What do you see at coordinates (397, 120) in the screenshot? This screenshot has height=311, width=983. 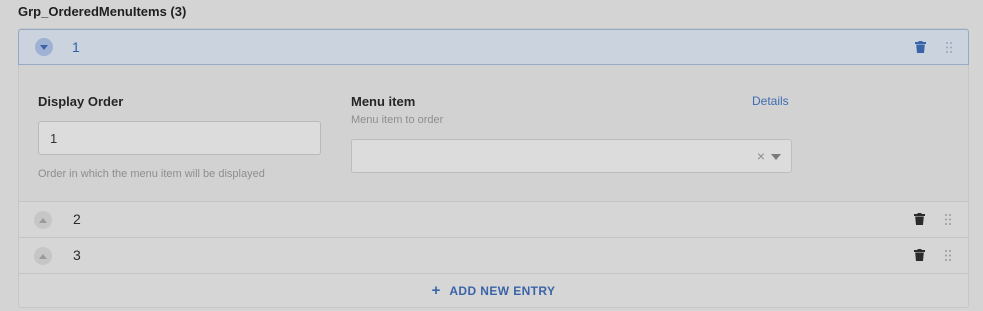 I see `menu-item-description: Menu item to order` at bounding box center [397, 120].